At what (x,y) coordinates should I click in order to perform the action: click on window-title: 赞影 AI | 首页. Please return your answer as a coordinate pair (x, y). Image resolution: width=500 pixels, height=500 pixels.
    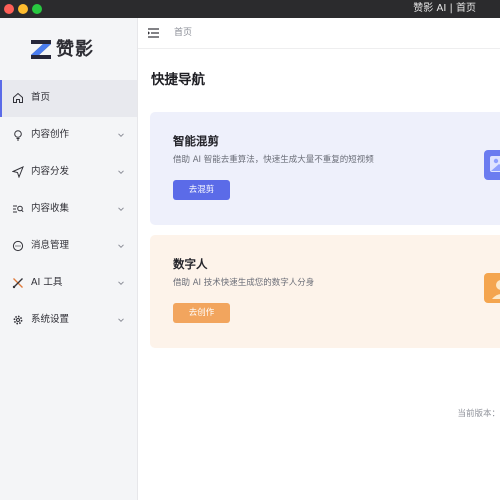
    Looking at the image, I should click on (444, 8).